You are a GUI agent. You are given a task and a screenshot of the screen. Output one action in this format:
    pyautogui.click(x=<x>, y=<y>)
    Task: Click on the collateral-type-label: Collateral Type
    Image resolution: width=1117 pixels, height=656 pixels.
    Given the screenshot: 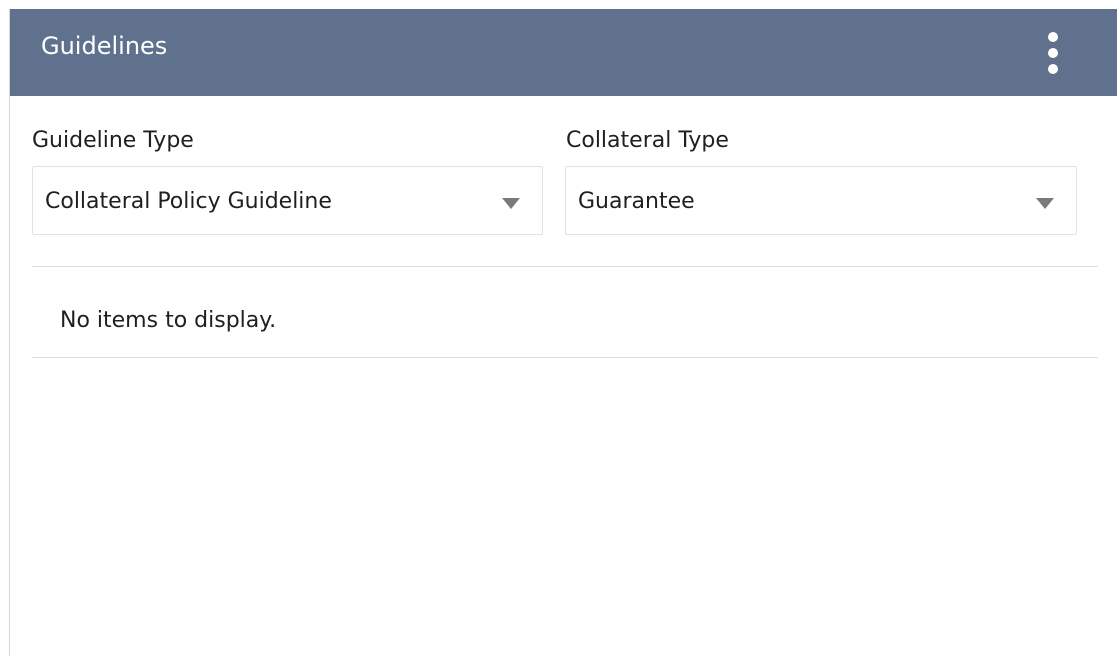 What is the action you would take?
    pyautogui.click(x=647, y=140)
    